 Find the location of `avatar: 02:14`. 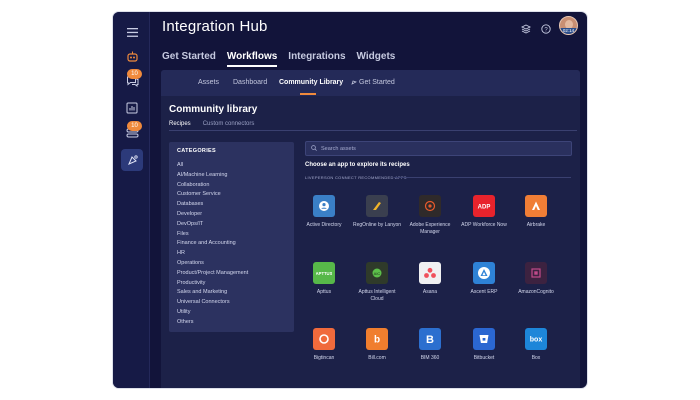

avatar: 02:14 is located at coordinates (568, 25).